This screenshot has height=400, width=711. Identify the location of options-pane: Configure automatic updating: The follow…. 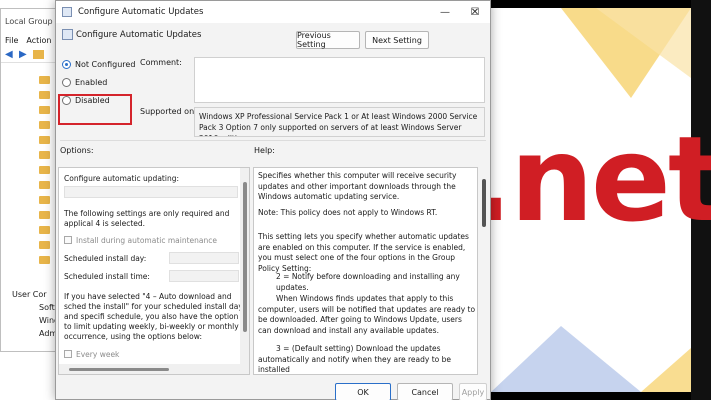
(154, 271).